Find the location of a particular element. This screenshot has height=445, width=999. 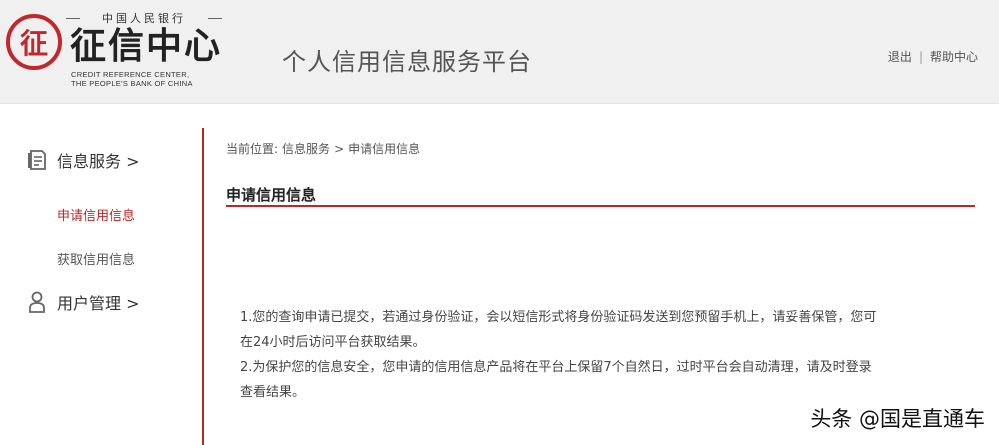

document-icon is located at coordinates (37, 160).